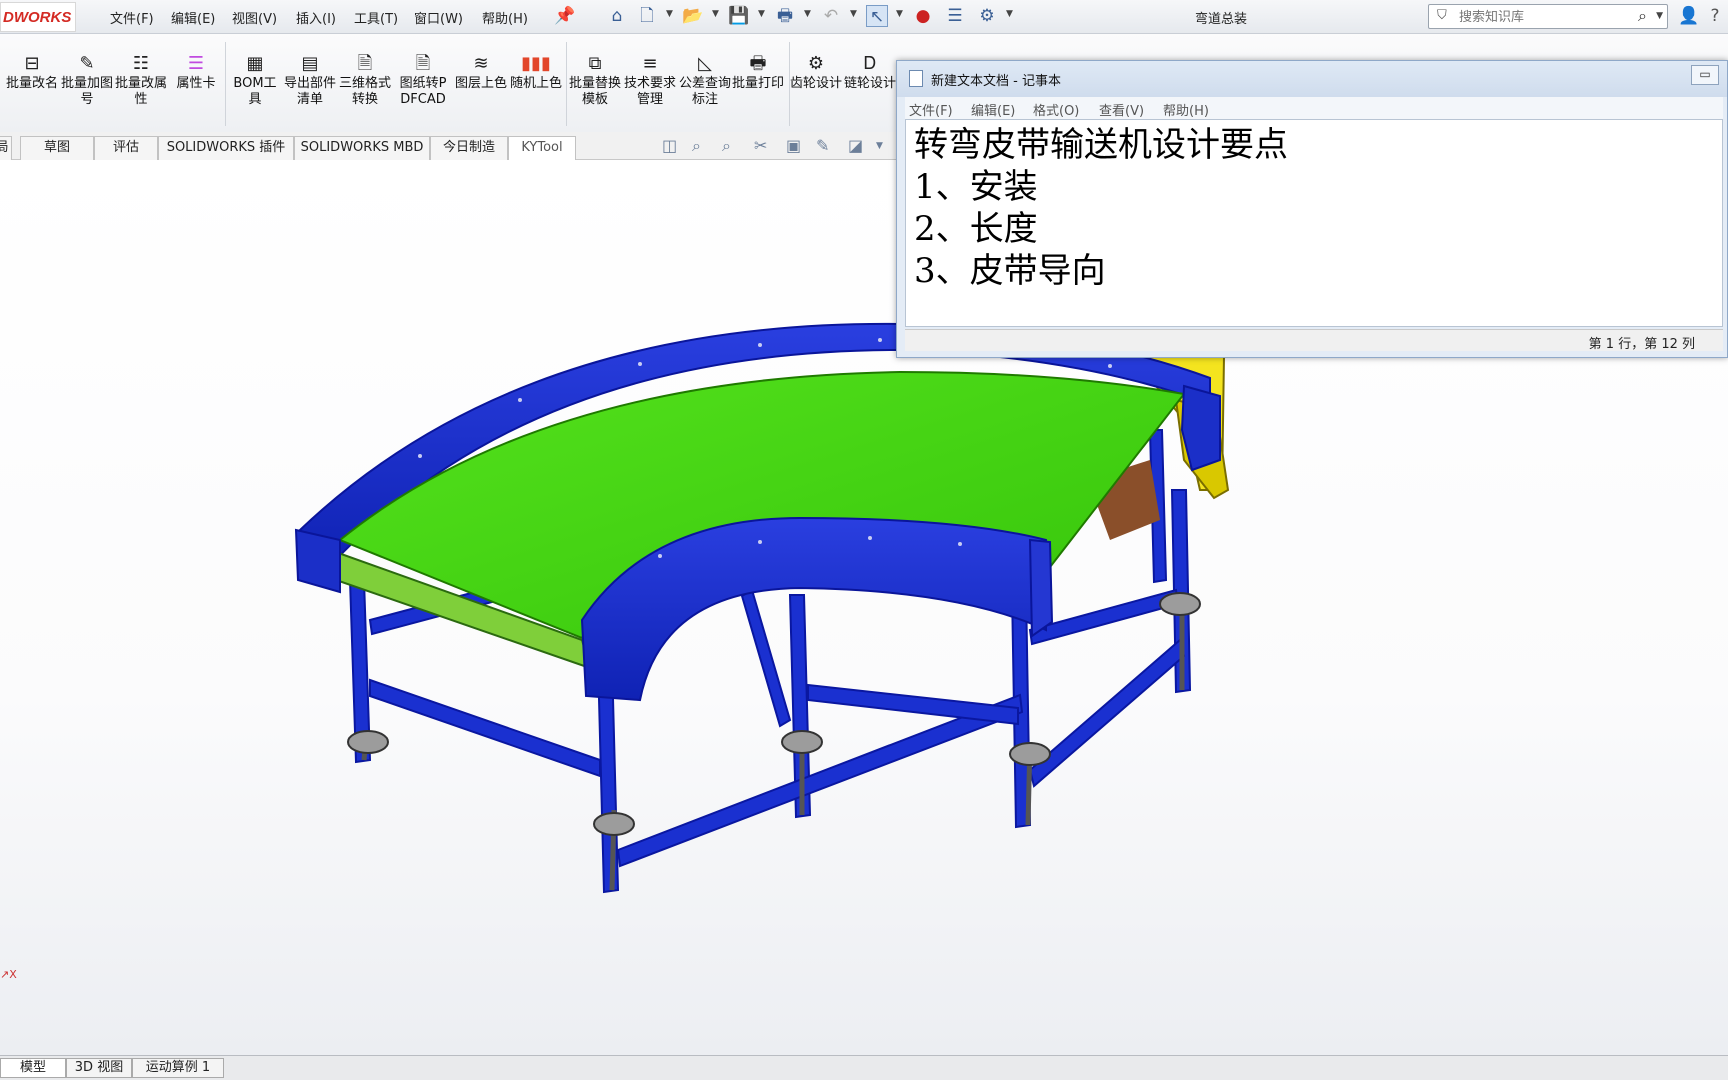  What do you see at coordinates (1442, 15) in the screenshot?
I see `shield-icon: ⛉` at bounding box center [1442, 15].